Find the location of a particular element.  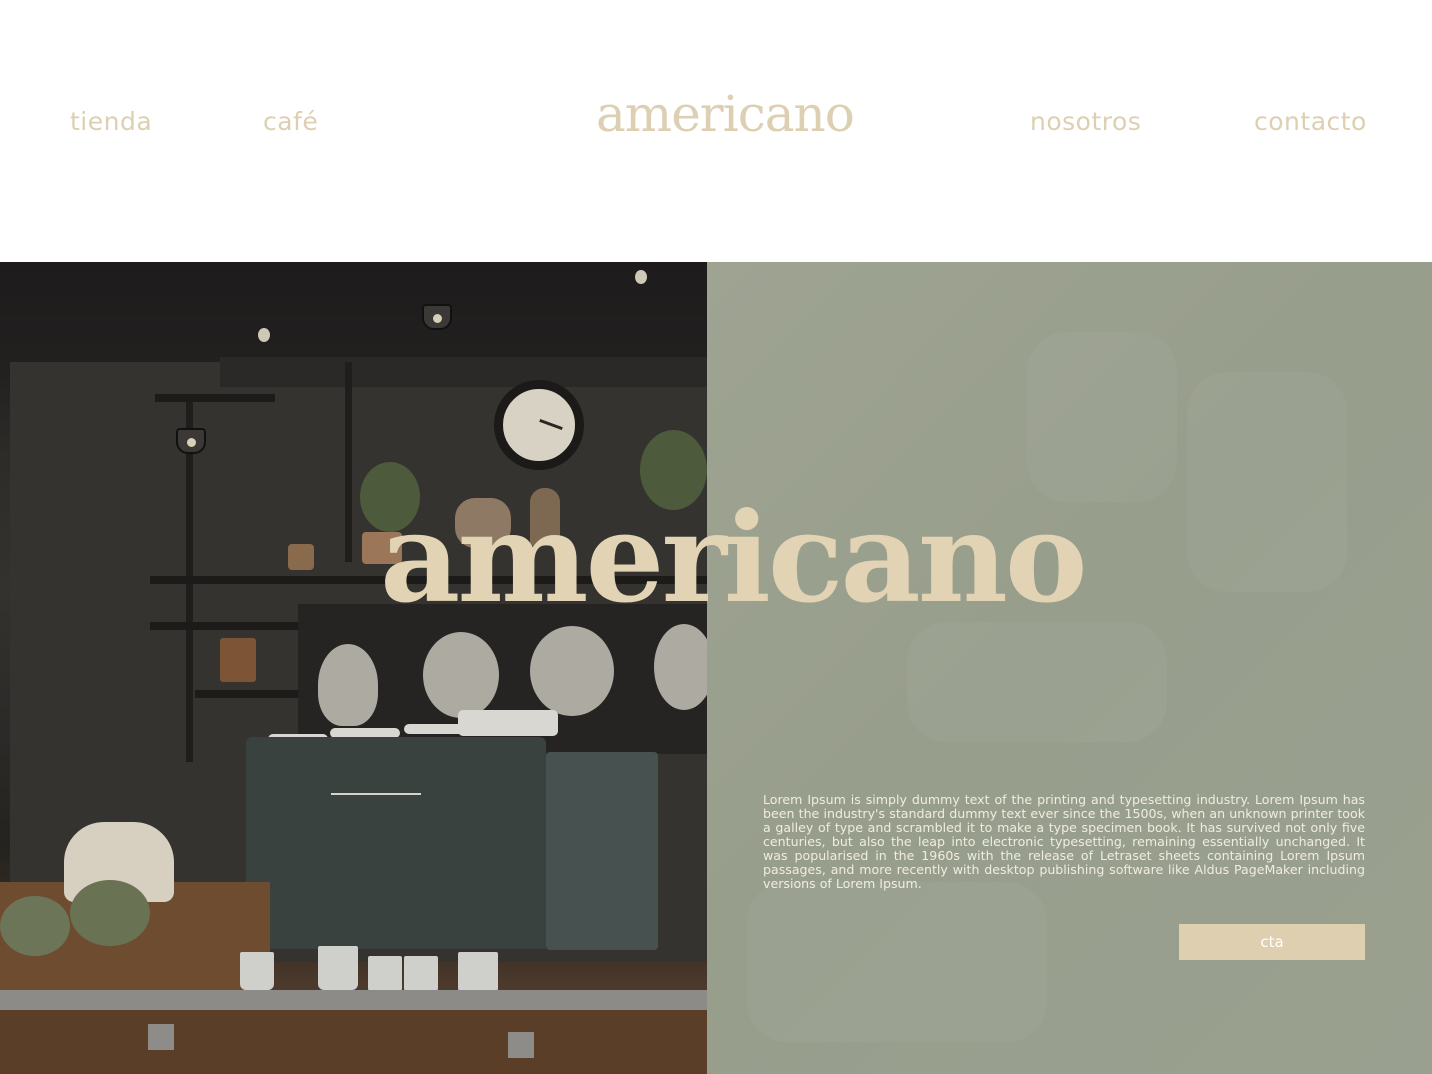

espresso-machine is located at coordinates (396, 843).